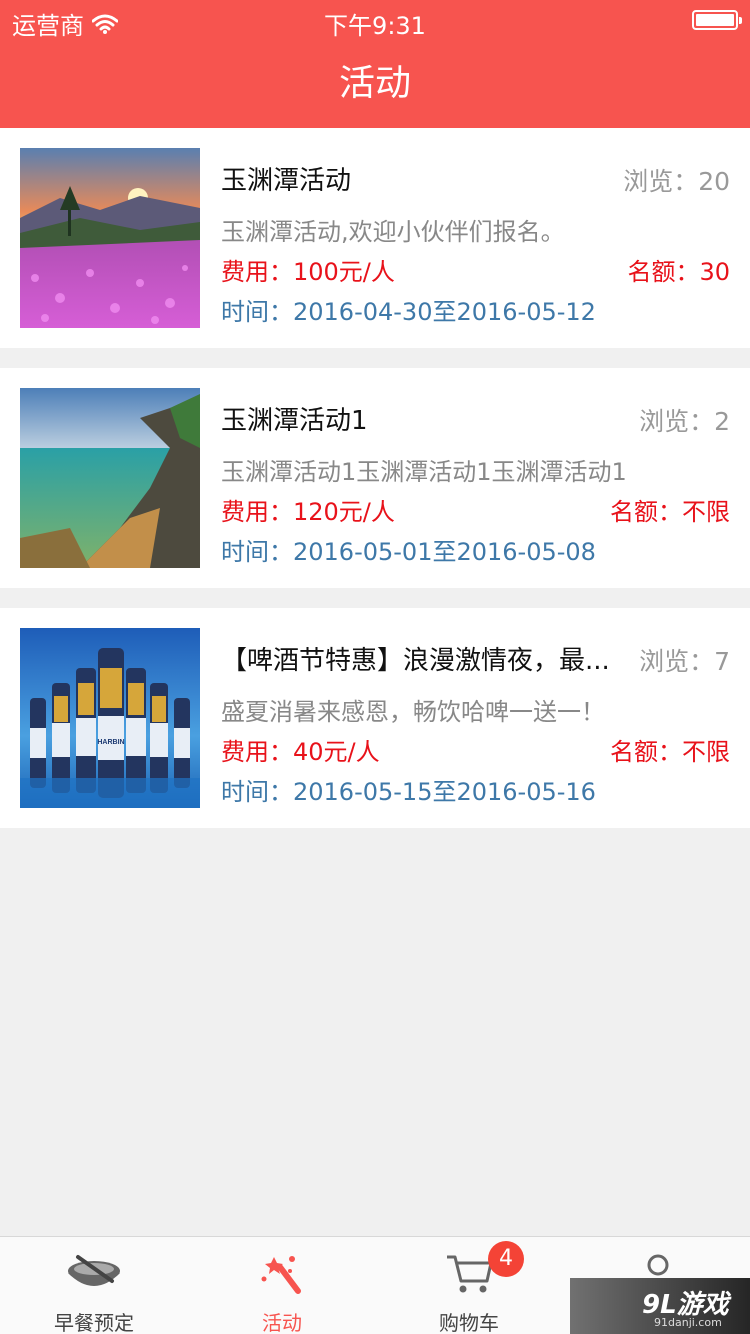 This screenshot has width=750, height=1334. What do you see at coordinates (469, 1285) in the screenshot?
I see `tab-cart: 购物车` at bounding box center [469, 1285].